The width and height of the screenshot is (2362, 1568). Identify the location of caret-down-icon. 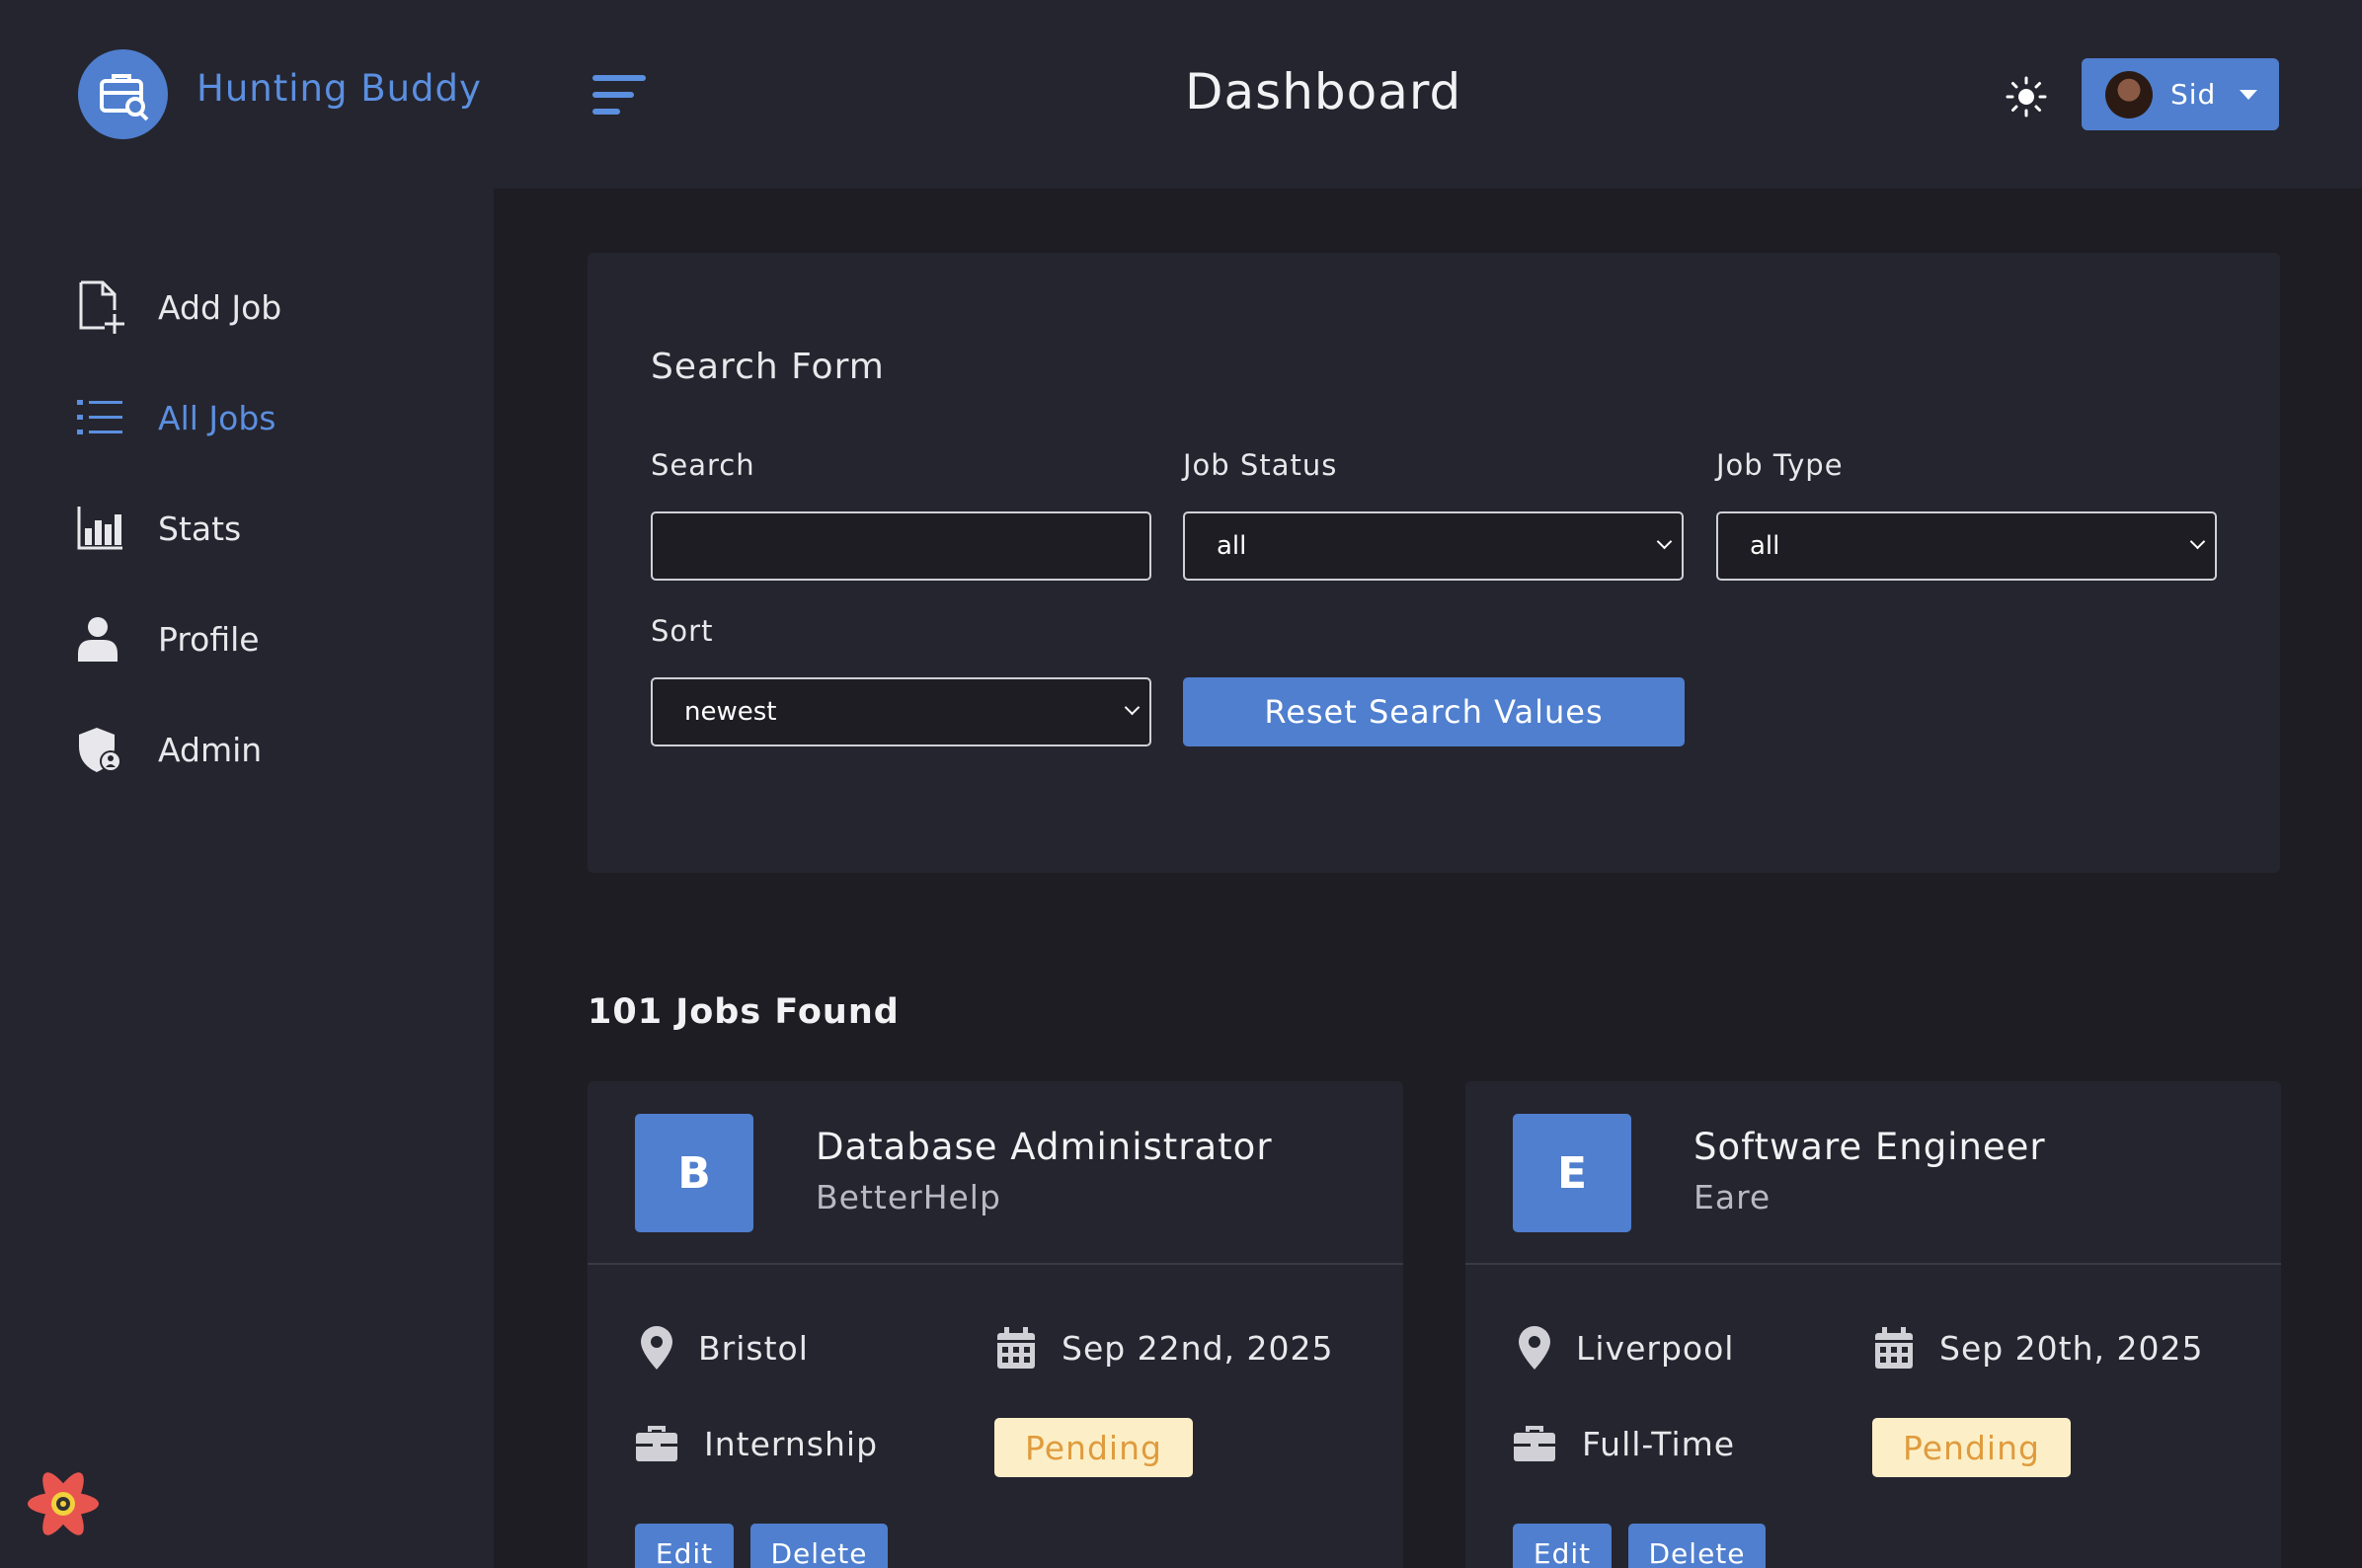
(2249, 94).